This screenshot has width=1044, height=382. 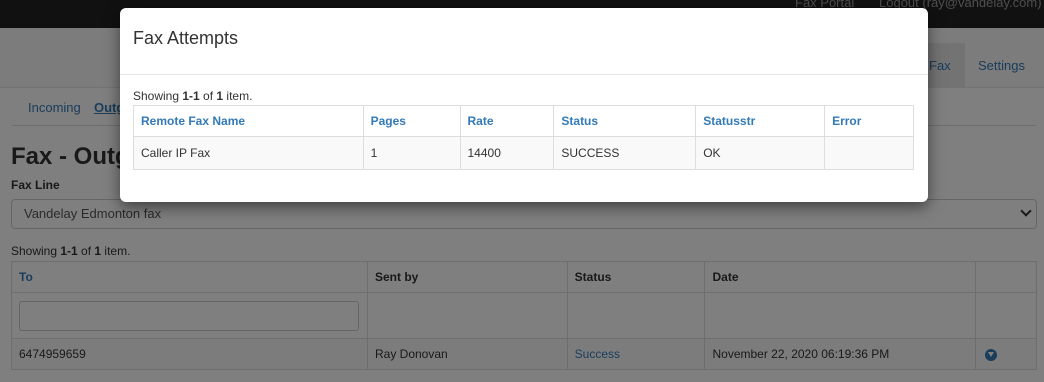 What do you see at coordinates (411, 153) in the screenshot?
I see `cell-pages: 1` at bounding box center [411, 153].